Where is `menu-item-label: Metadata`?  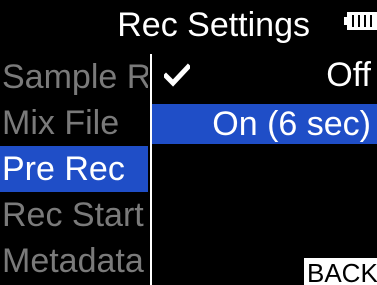 menu-item-label: Metadata is located at coordinates (73, 261).